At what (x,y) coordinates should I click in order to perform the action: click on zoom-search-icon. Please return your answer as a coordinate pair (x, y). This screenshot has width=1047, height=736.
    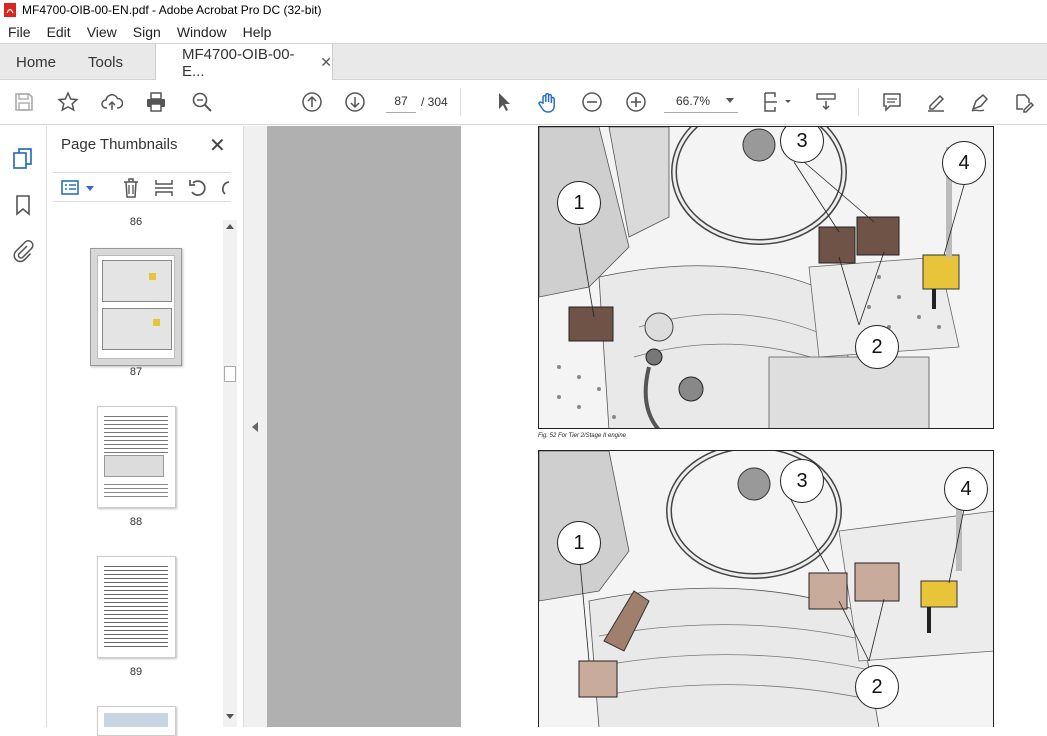
    Looking at the image, I should click on (202, 102).